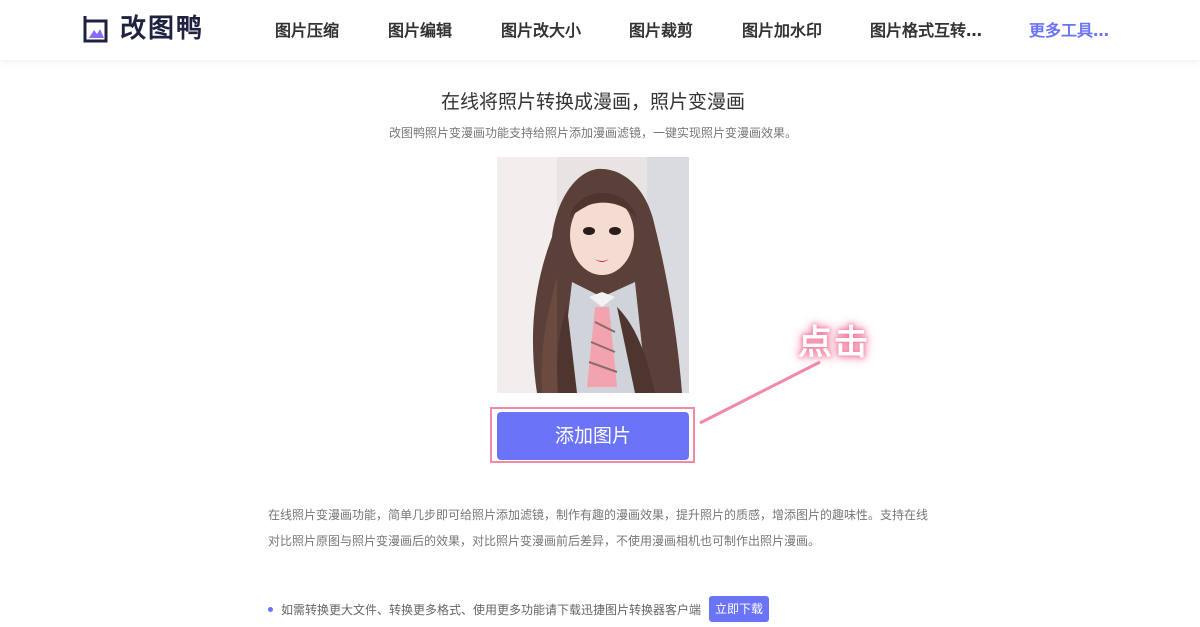 The width and height of the screenshot is (1200, 627). Describe the element at coordinates (270, 609) in the screenshot. I see `bullet-icon` at that location.